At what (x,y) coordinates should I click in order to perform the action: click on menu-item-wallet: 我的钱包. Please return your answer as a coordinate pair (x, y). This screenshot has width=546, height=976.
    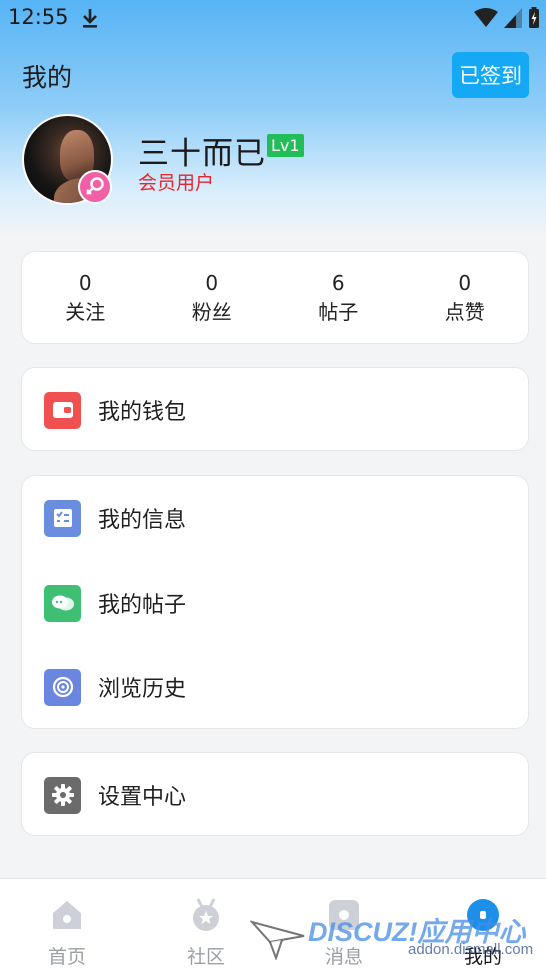
    Looking at the image, I should click on (276, 410).